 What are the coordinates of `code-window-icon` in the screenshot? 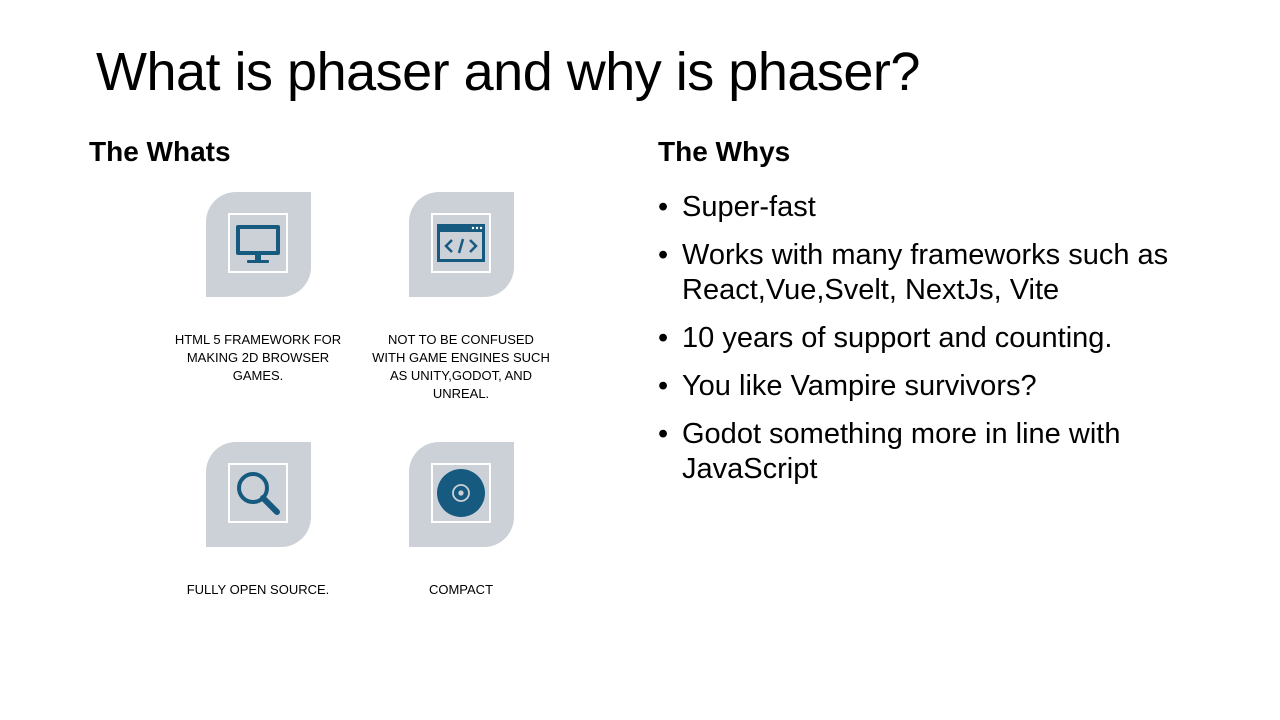 It's located at (461, 243).